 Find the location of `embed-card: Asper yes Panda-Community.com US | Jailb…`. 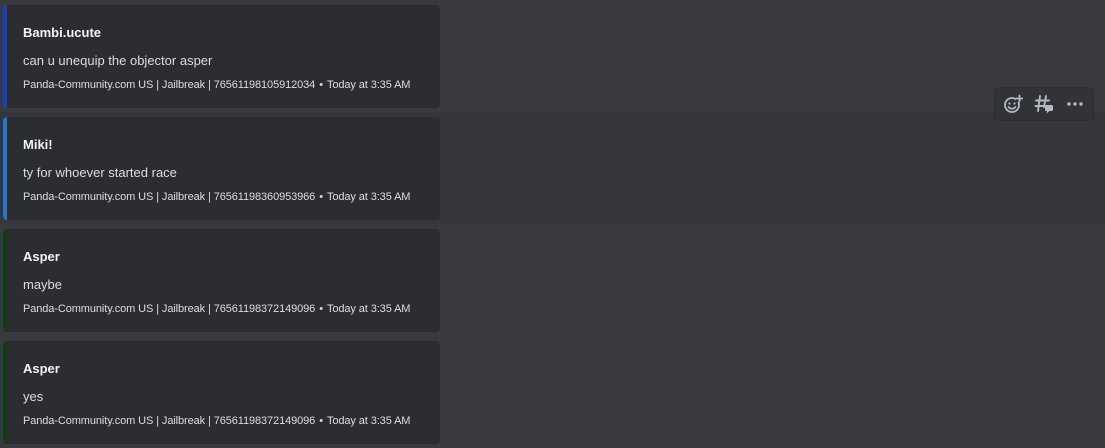

embed-card: Asper yes Panda-Community.com US | Jailb… is located at coordinates (221, 392).